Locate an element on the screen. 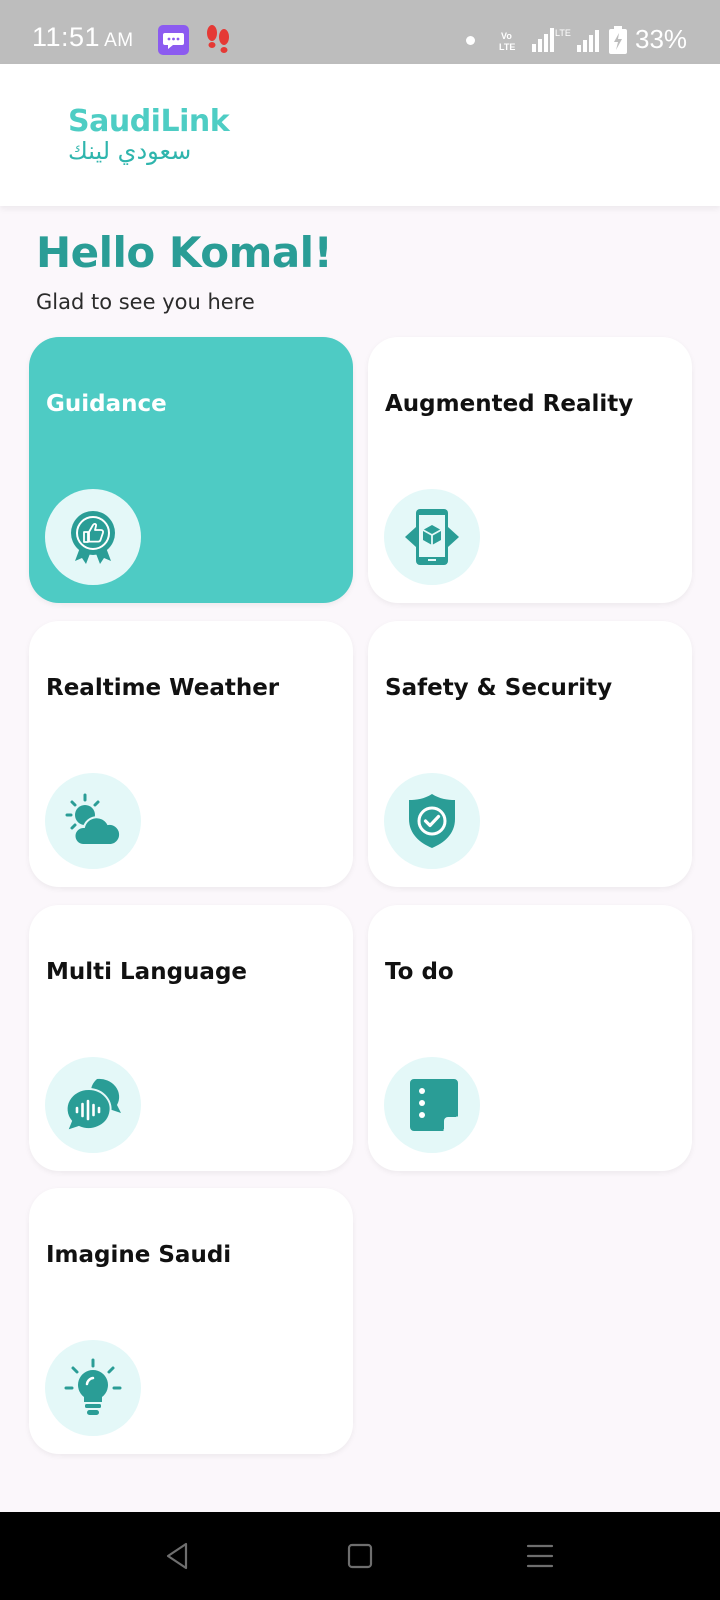 The image size is (720, 1600). status-time: 11:51 AM is located at coordinates (83, 37).